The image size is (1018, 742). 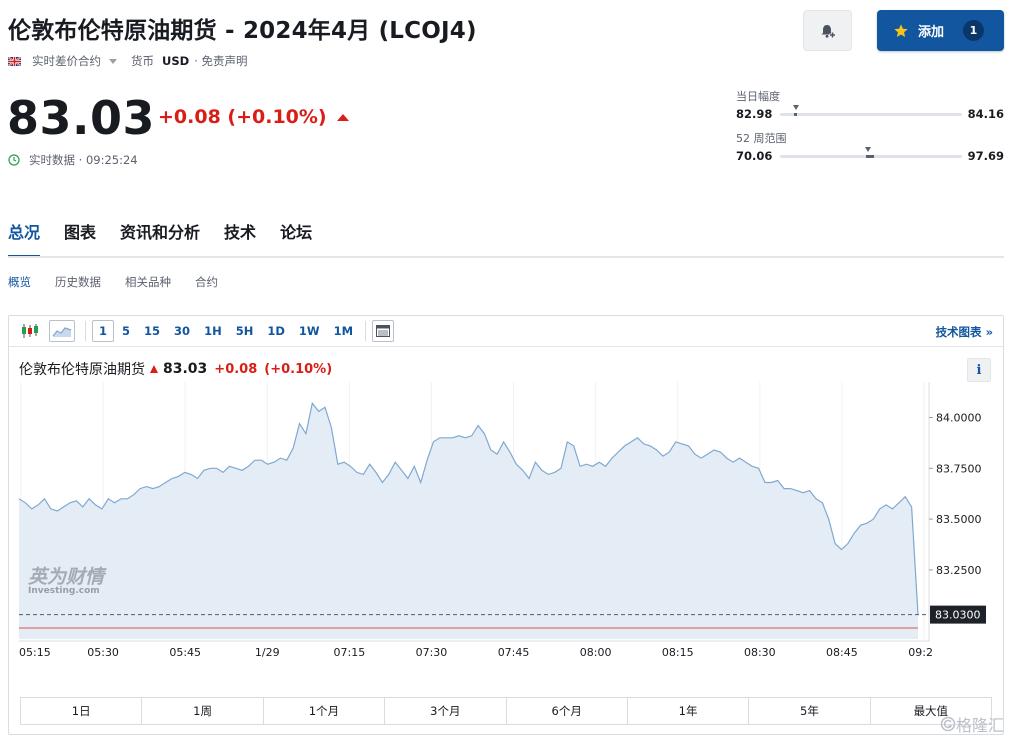 I want to click on period-selector: 1日 1周 1个月 3个月 6个月 1年 5年 最大值, so click(x=506, y=711).